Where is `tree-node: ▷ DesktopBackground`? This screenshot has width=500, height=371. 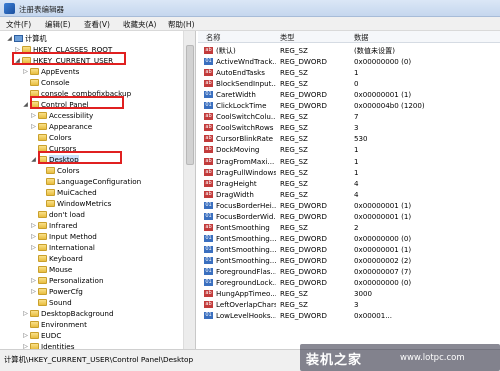 tree-node: ▷ DesktopBackground is located at coordinates (68, 313).